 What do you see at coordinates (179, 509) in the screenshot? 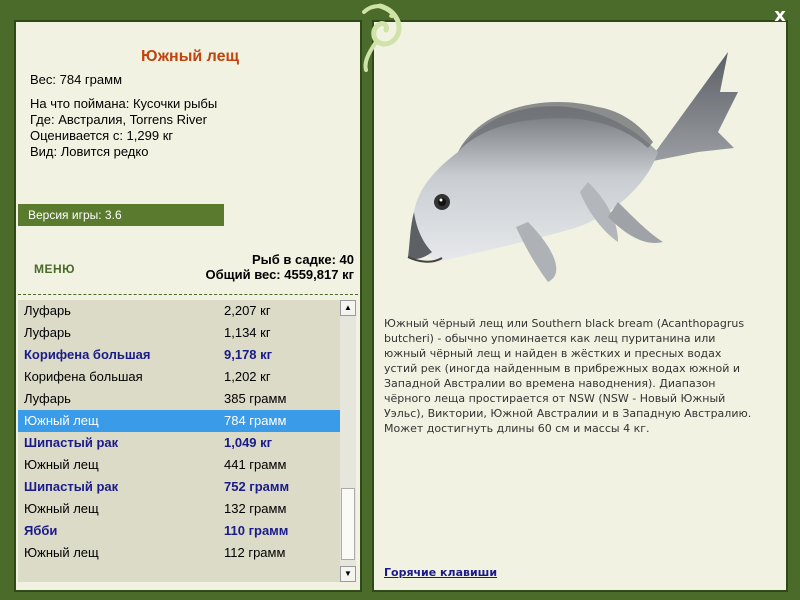
I see `catch-row: Южный лещ 132 грамм` at bounding box center [179, 509].